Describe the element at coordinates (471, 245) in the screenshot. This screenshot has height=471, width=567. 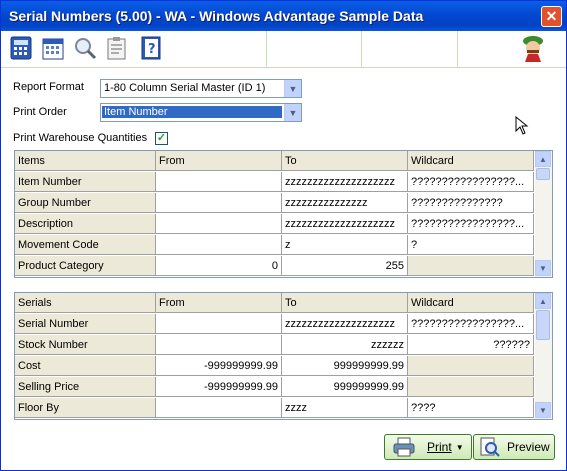
I see `wildcard-cell: ?` at that location.